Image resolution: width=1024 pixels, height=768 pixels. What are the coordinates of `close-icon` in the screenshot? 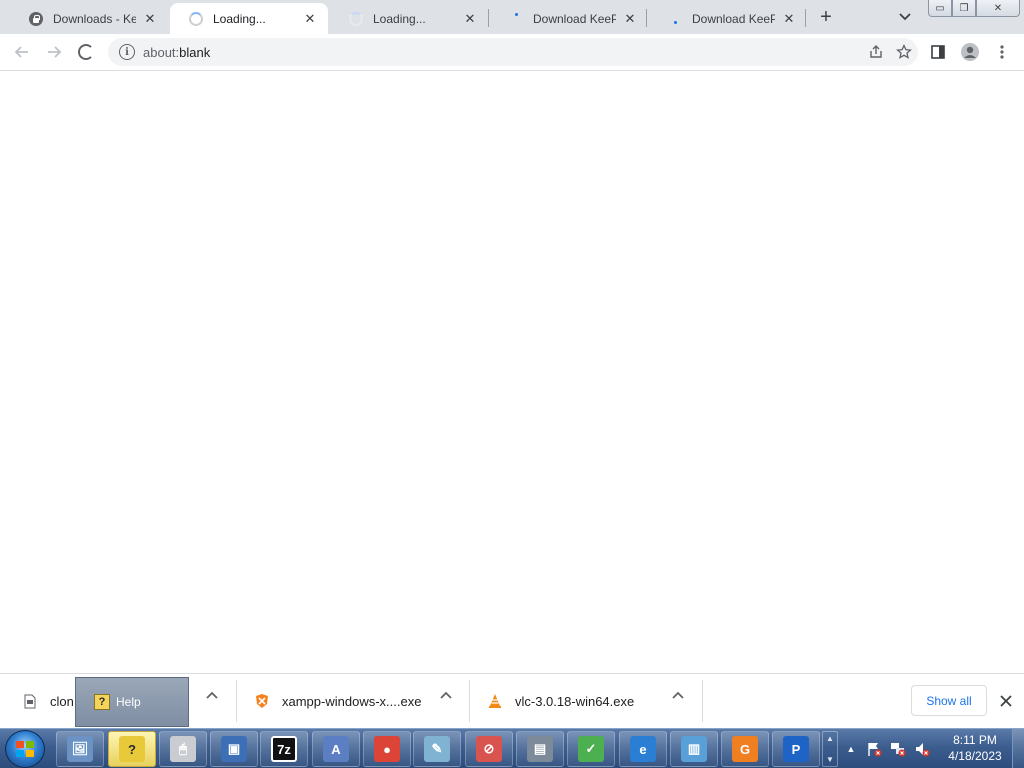 It's located at (1006, 701).